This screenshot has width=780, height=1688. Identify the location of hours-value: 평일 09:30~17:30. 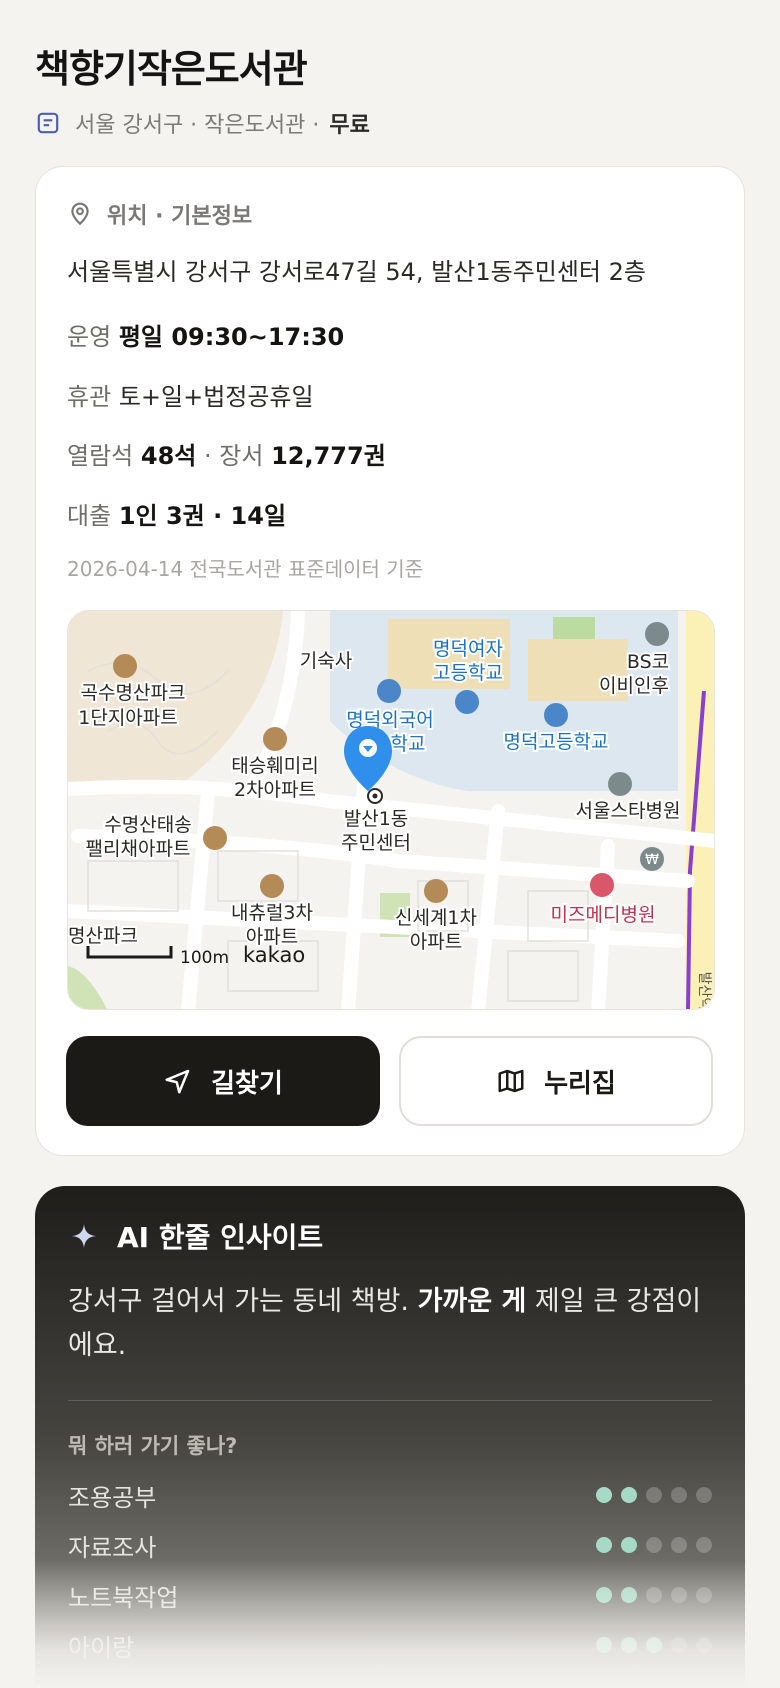
(231, 337).